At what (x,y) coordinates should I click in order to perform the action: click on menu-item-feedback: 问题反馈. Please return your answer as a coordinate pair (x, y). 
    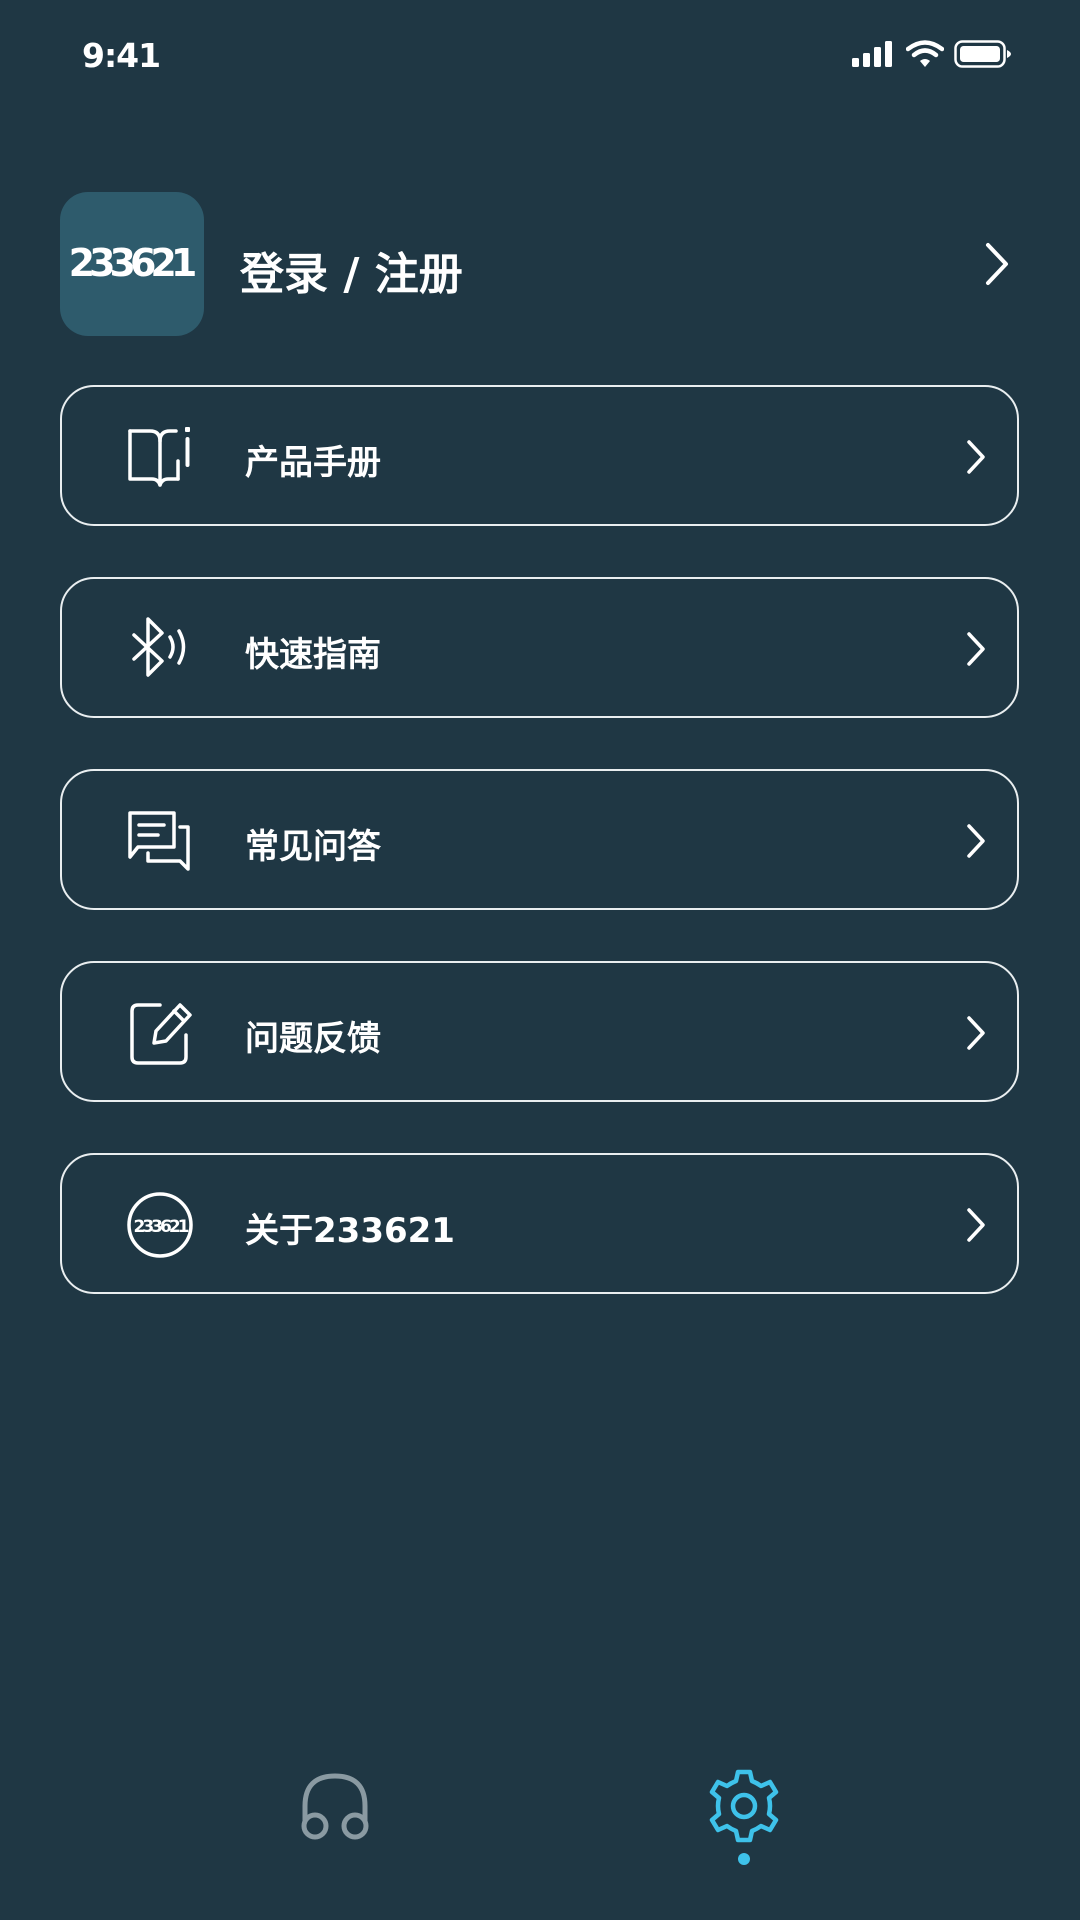
    Looking at the image, I should click on (539, 1031).